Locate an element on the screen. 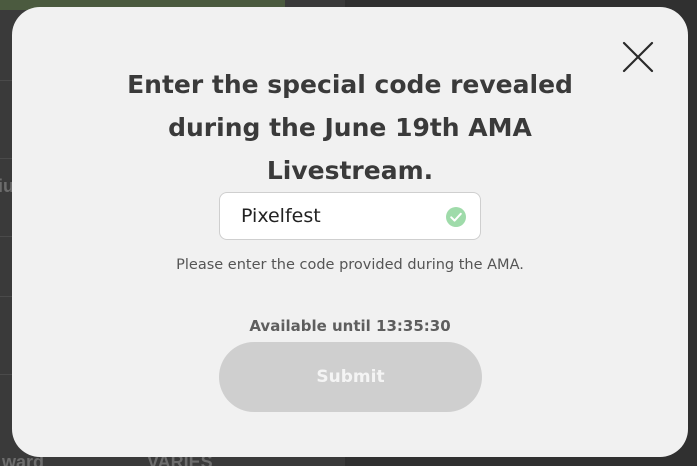 The width and height of the screenshot is (697, 466). code-input-value: Pixelfest is located at coordinates (281, 217).